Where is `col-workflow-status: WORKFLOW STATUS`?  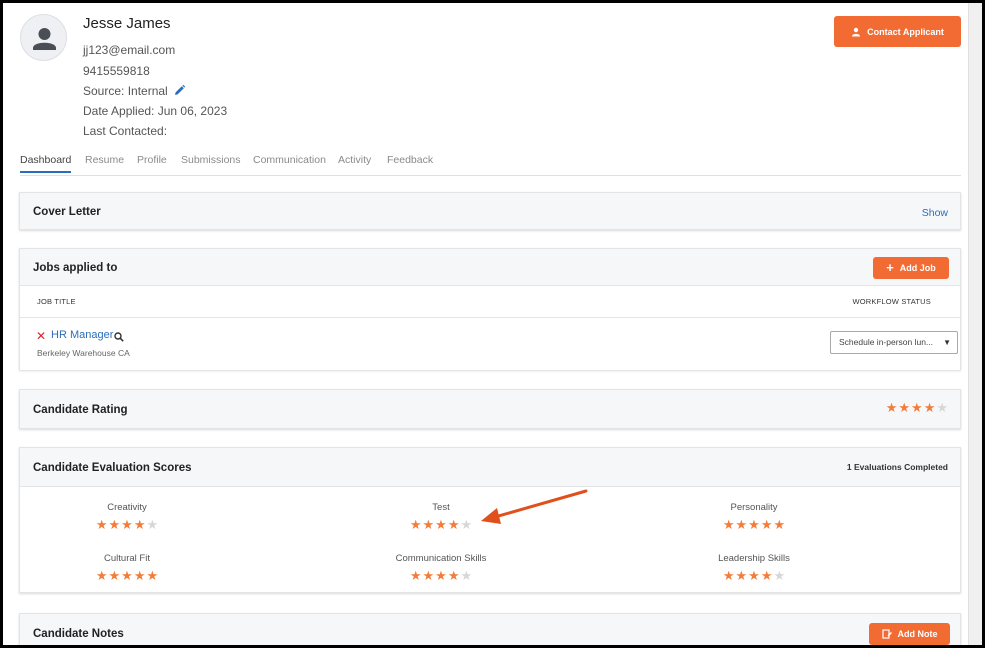
col-workflow-status: WORKFLOW STATUS is located at coordinates (891, 301).